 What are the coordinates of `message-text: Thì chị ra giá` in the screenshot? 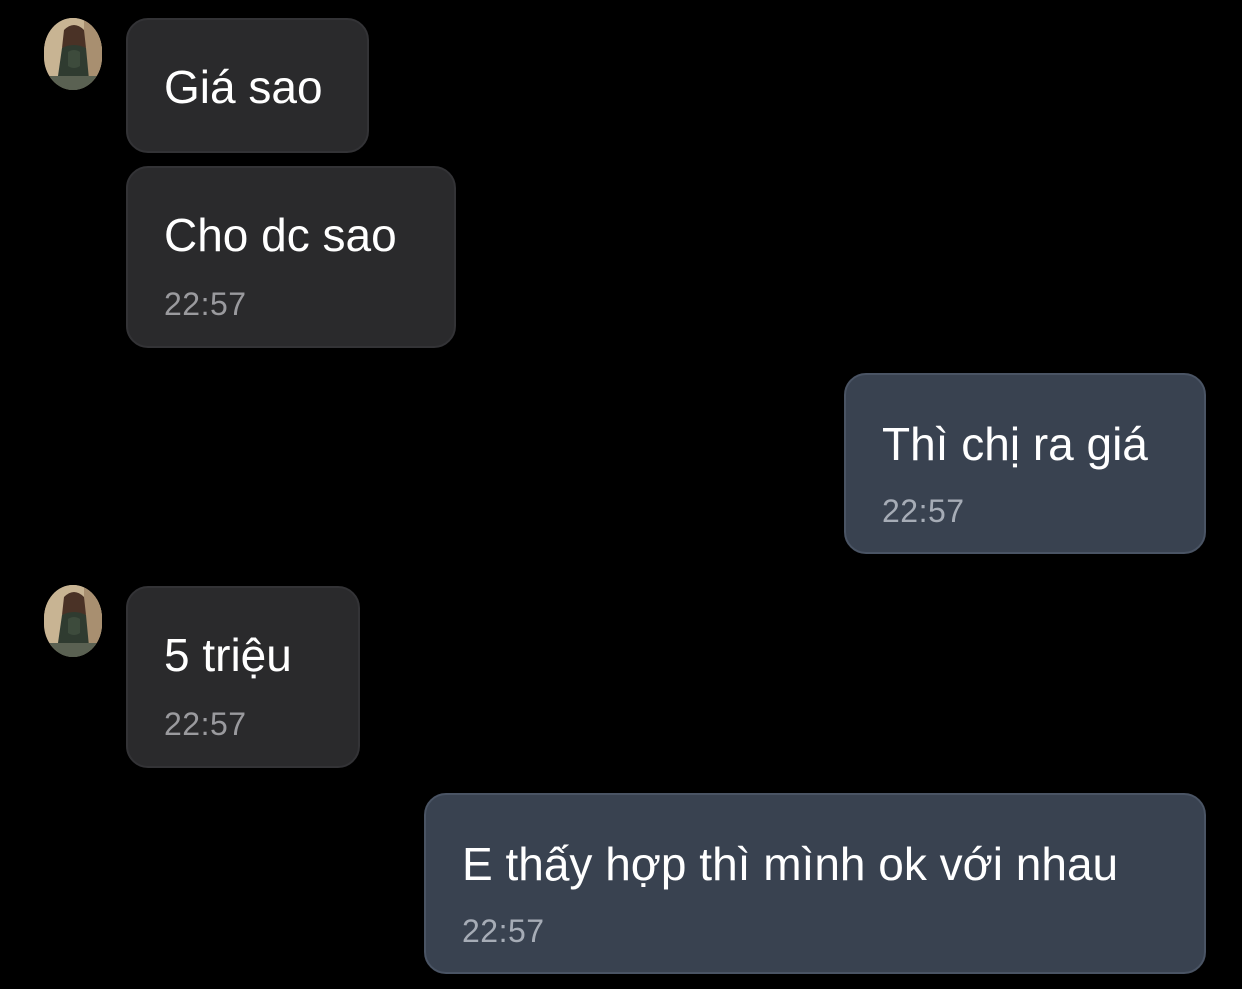 It's located at (1015, 444).